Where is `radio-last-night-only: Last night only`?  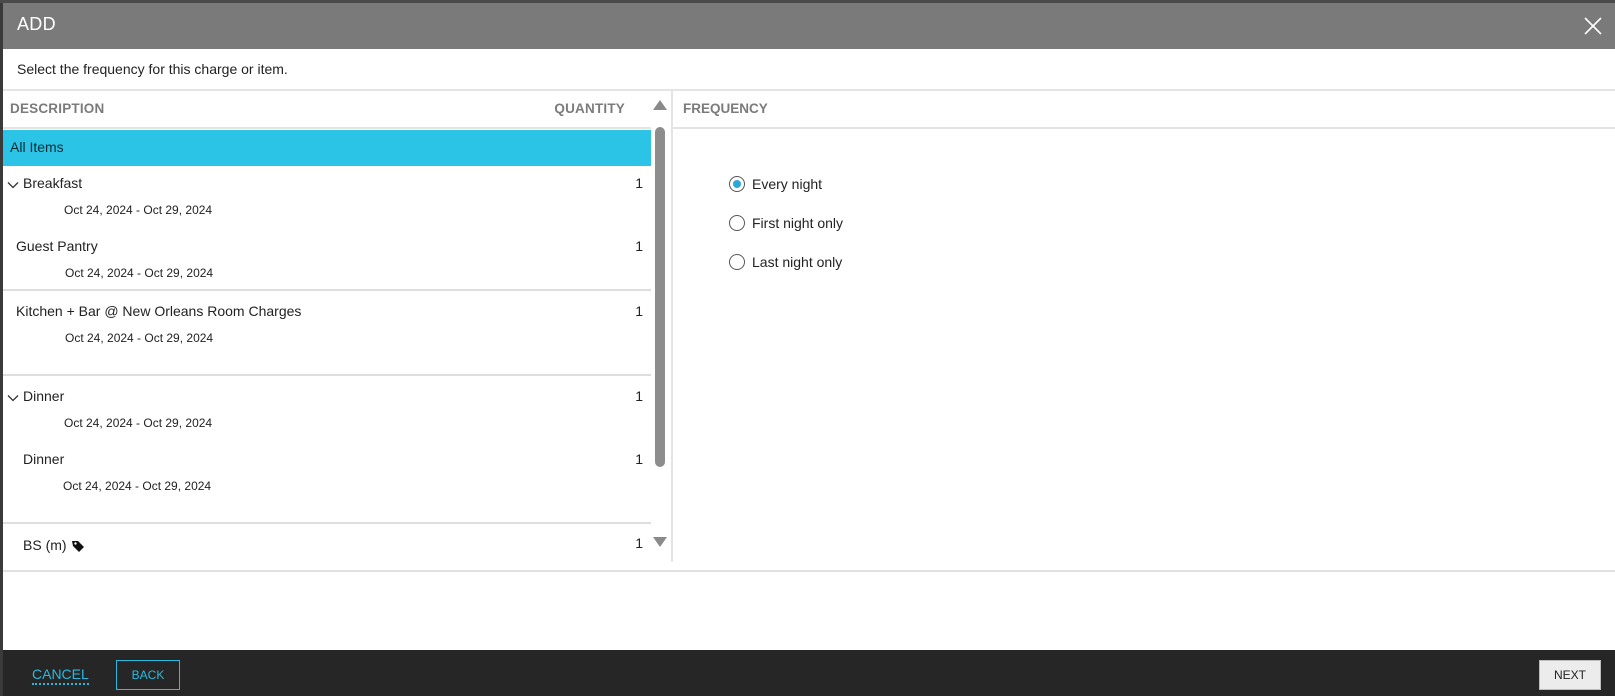
radio-last-night-only: Last night only is located at coordinates (785, 262).